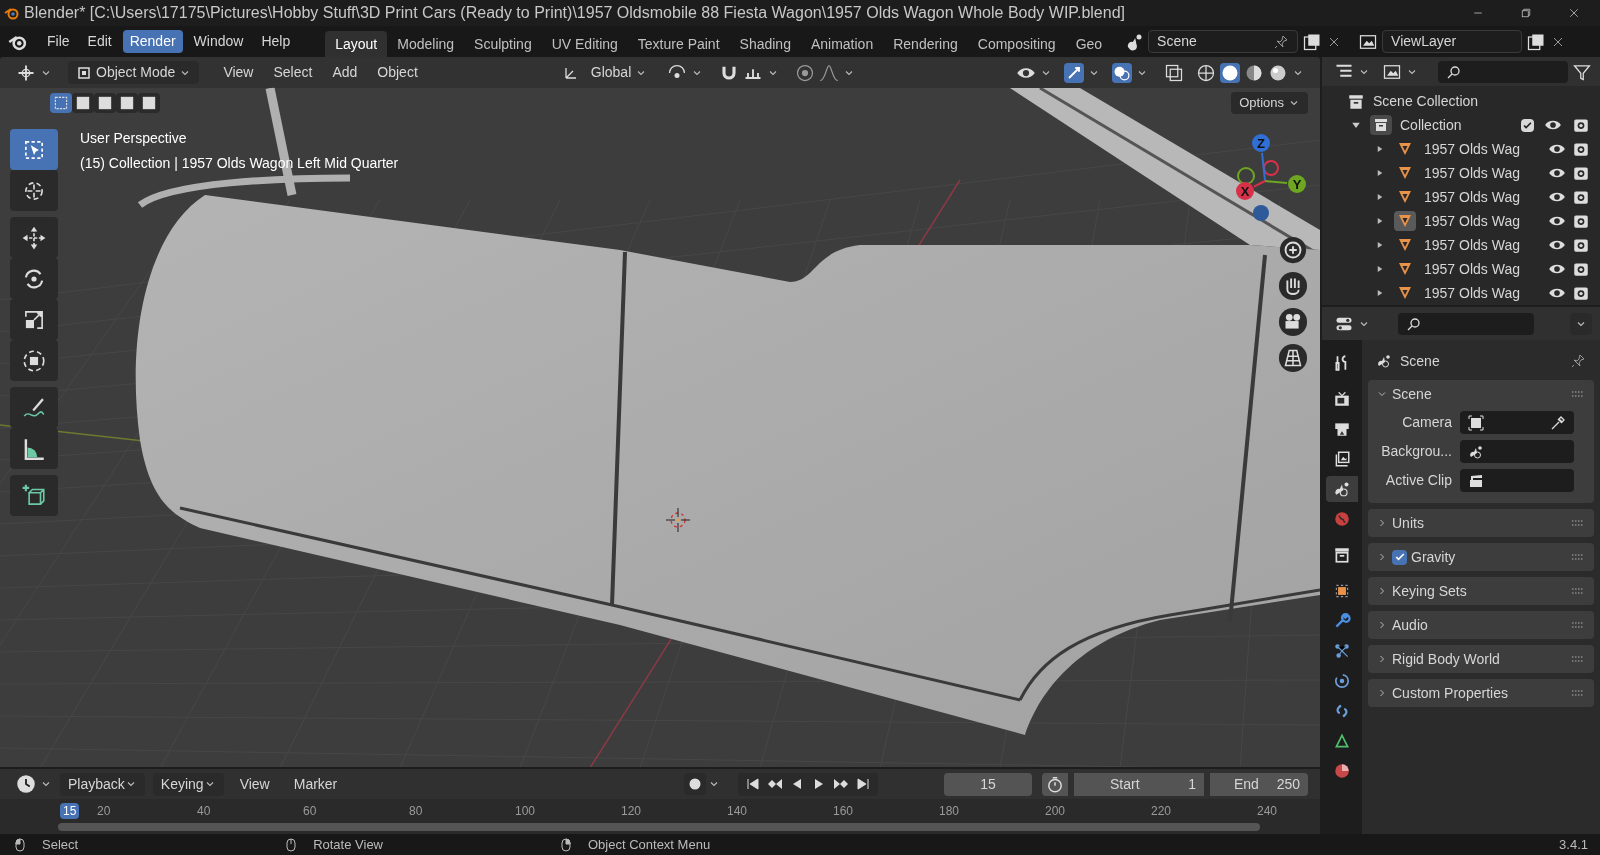  I want to click on view-layer-field: ViewLayer, so click(1452, 41).